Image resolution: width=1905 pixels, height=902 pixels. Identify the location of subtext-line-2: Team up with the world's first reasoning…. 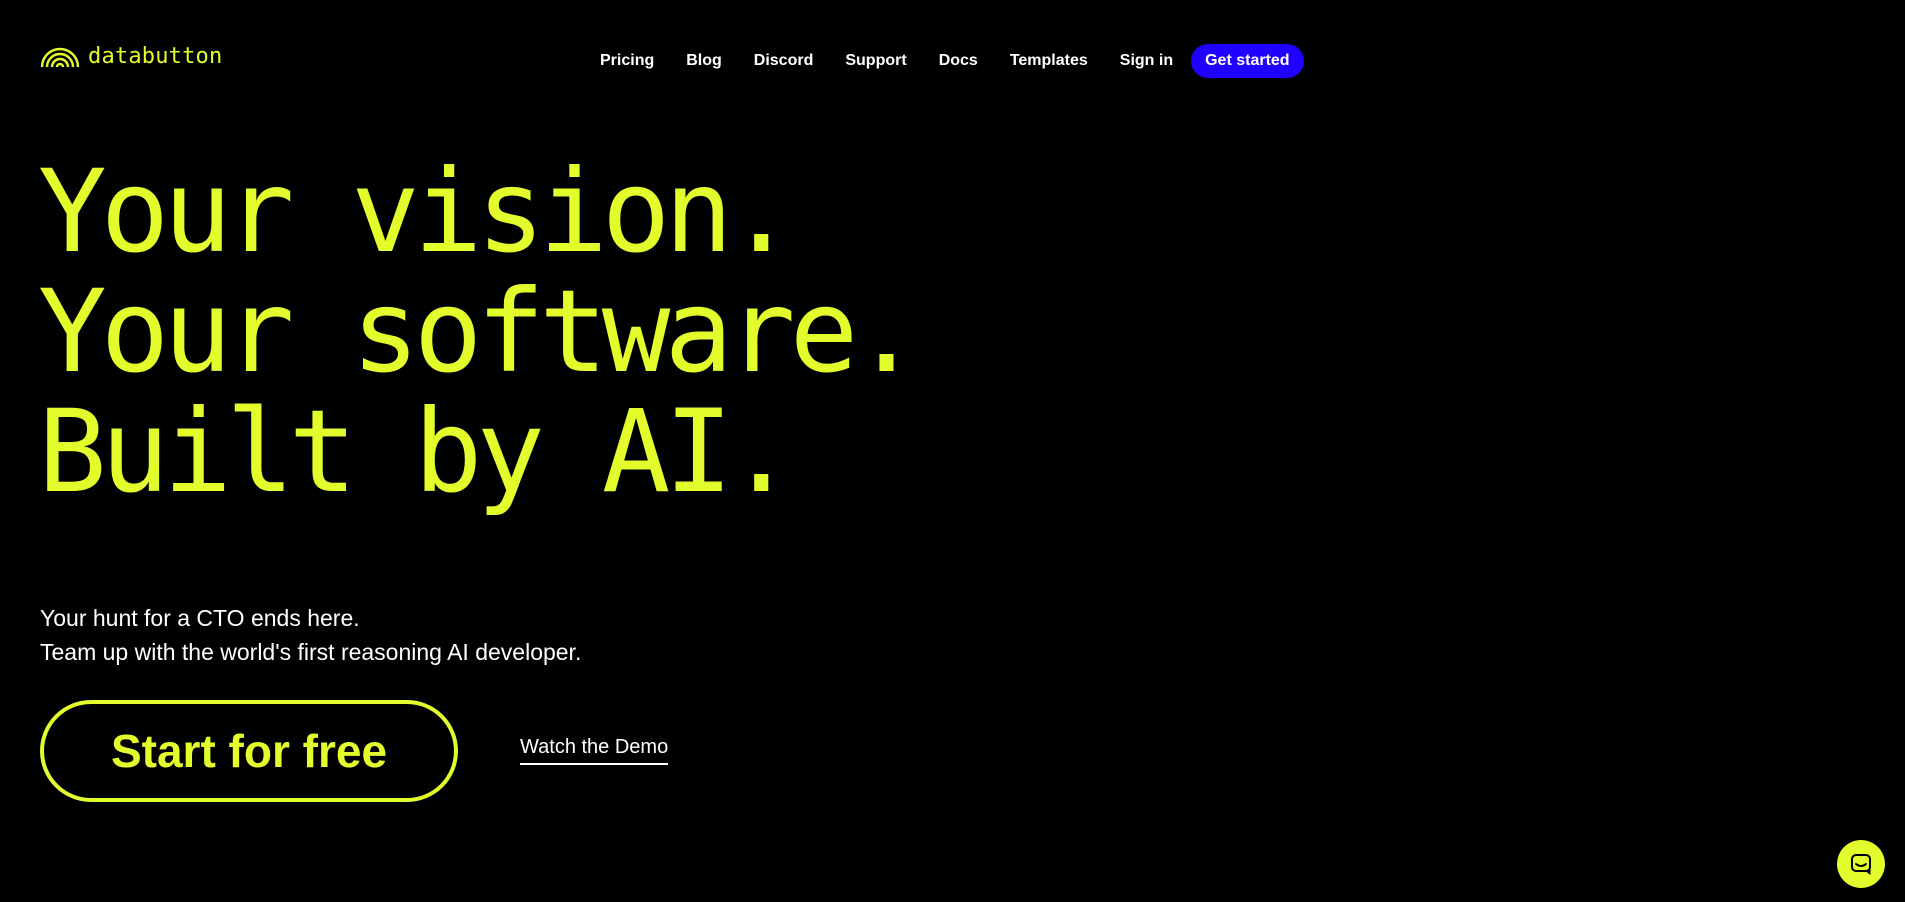
(311, 652).